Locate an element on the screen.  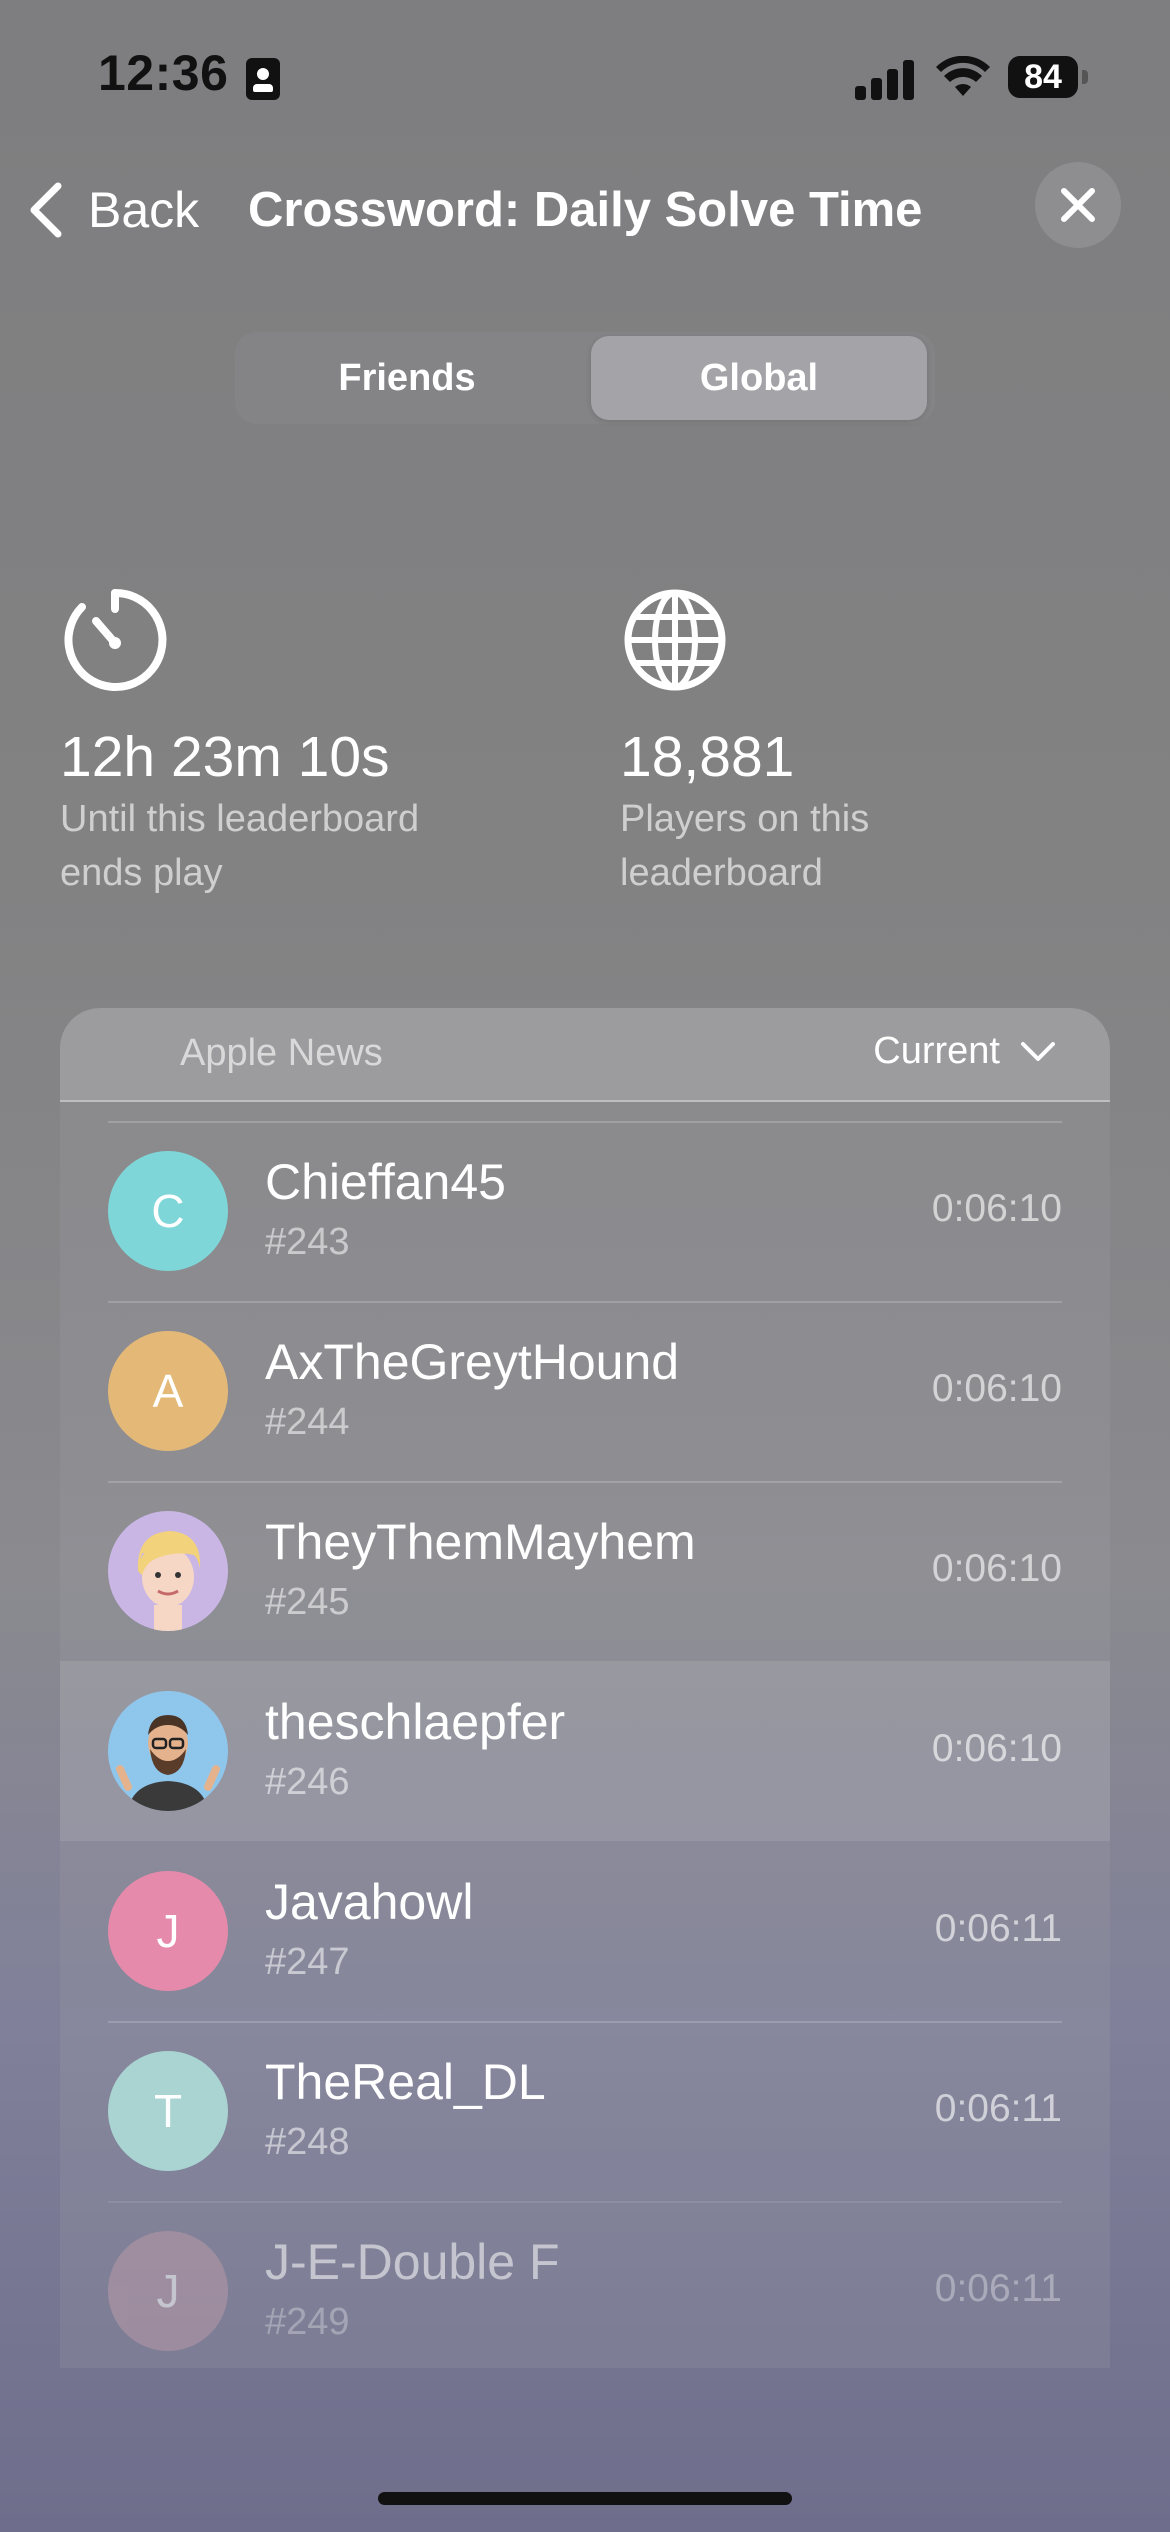
page-title: Crossword: Daily Solve Time is located at coordinates (585, 210).